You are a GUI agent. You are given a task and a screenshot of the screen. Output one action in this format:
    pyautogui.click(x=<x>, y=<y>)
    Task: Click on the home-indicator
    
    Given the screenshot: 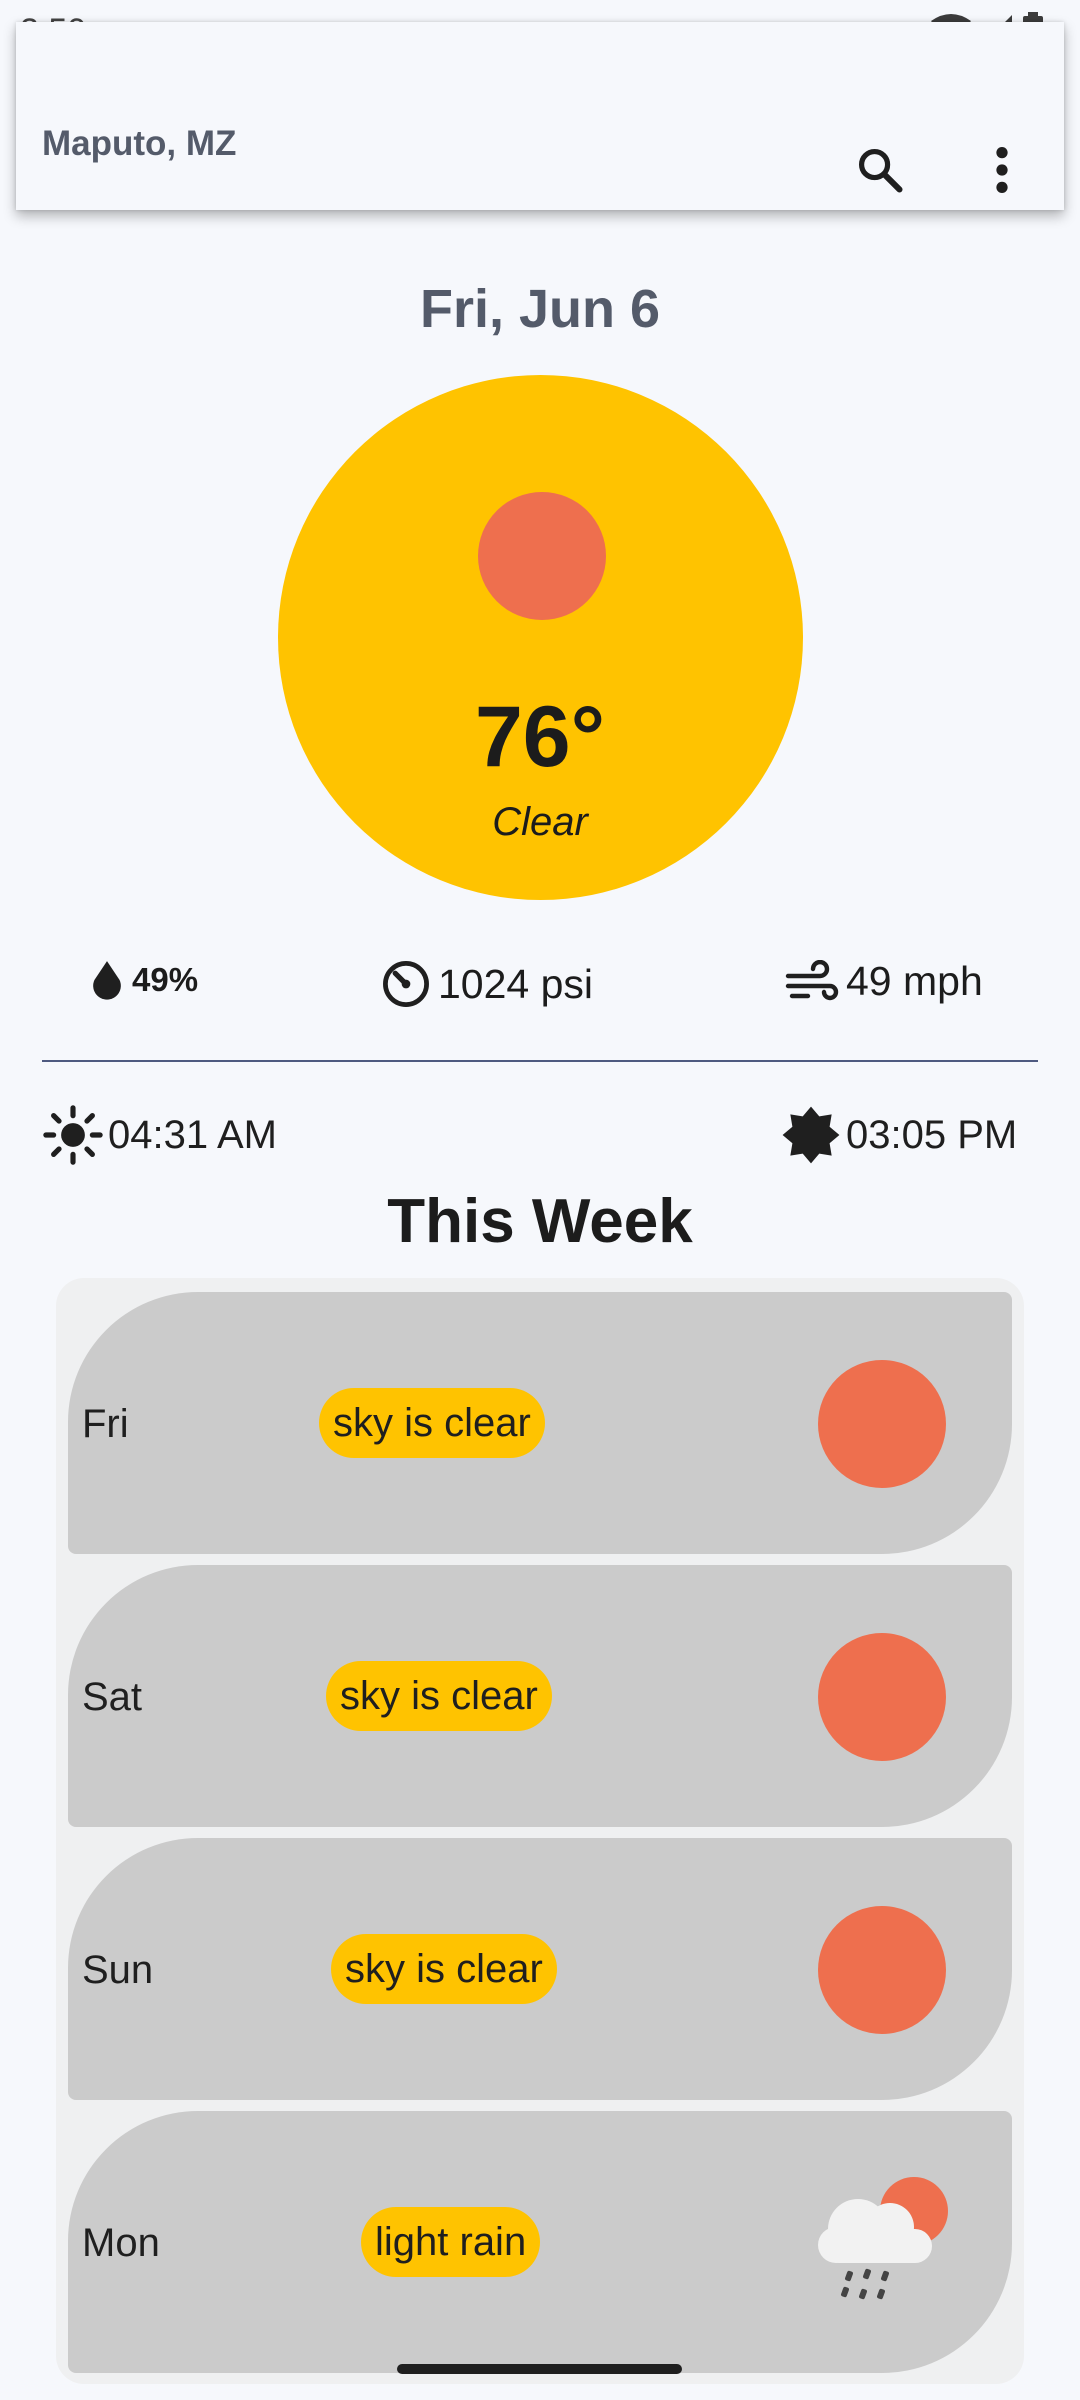 What is the action you would take?
    pyautogui.click(x=539, y=2369)
    